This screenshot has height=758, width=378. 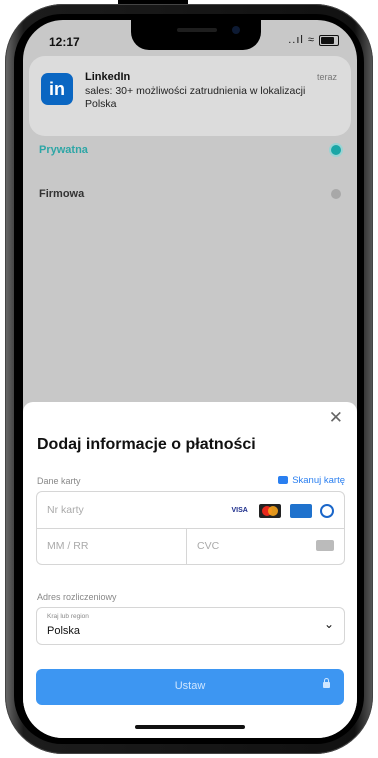 What do you see at coordinates (190, 727) in the screenshot?
I see `home-indicator` at bounding box center [190, 727].